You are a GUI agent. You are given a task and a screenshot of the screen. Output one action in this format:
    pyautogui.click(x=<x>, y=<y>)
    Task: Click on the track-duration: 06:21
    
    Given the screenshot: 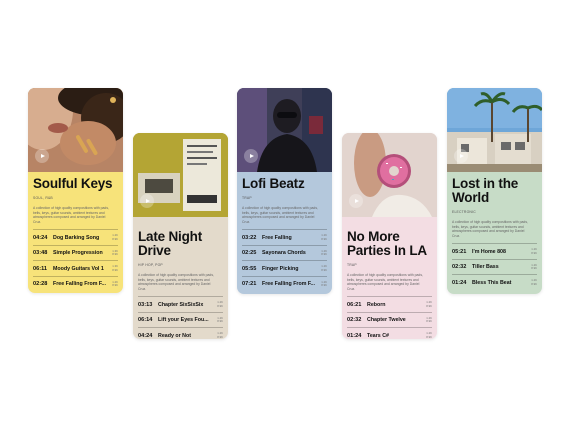 What is the action you would take?
    pyautogui.click(x=354, y=304)
    